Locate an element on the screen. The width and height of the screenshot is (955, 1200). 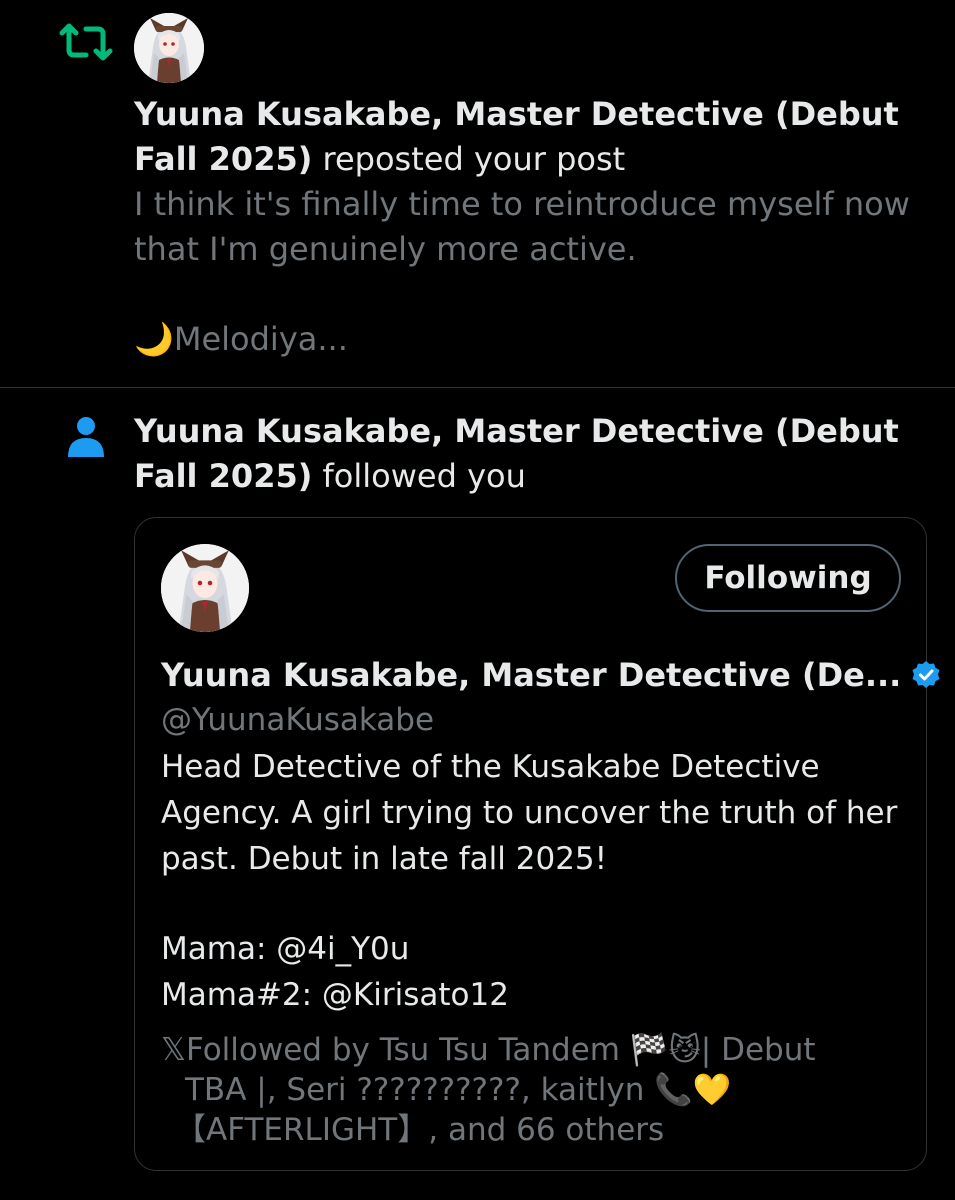
notification-action: reposted your post is located at coordinates (474, 159).